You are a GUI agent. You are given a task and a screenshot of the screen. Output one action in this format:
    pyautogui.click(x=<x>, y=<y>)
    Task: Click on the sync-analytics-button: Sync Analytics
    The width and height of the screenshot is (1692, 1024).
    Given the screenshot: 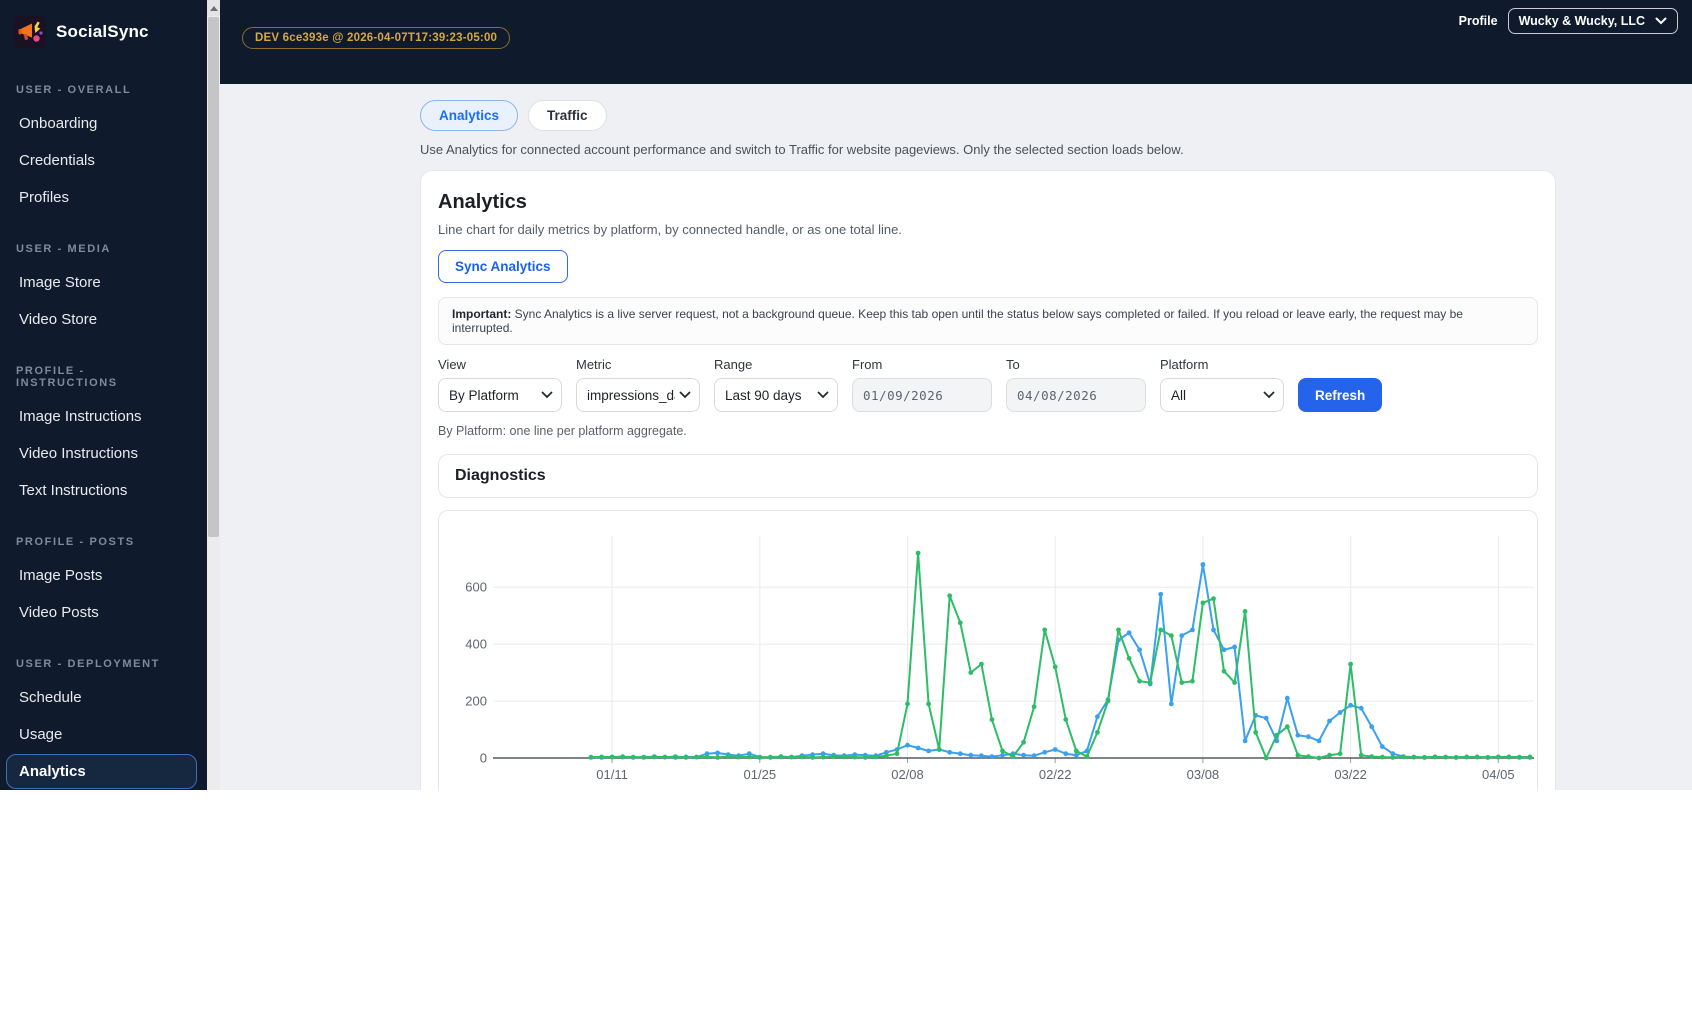 What is the action you would take?
    pyautogui.click(x=503, y=266)
    